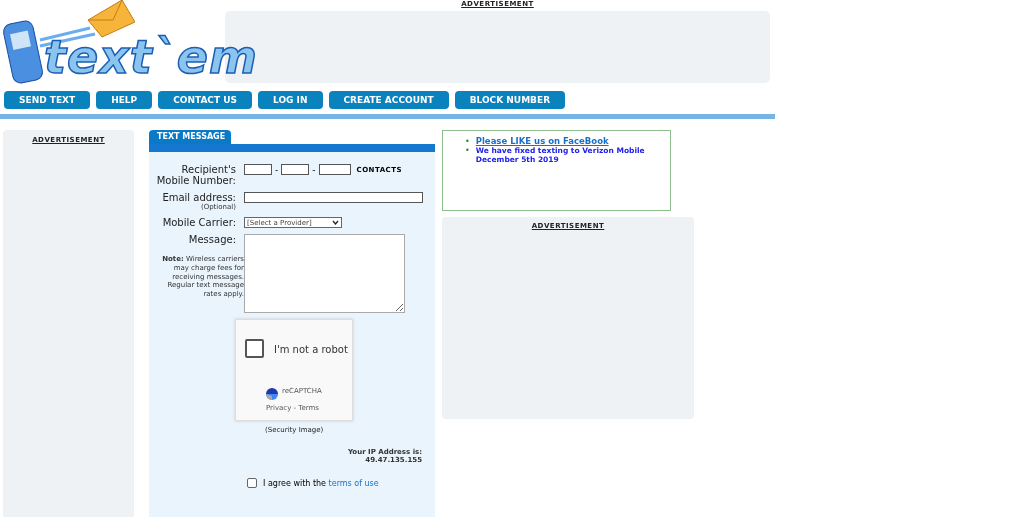 This screenshot has height=517, width=1024. I want to click on agree-checkbox, so click(252, 483).